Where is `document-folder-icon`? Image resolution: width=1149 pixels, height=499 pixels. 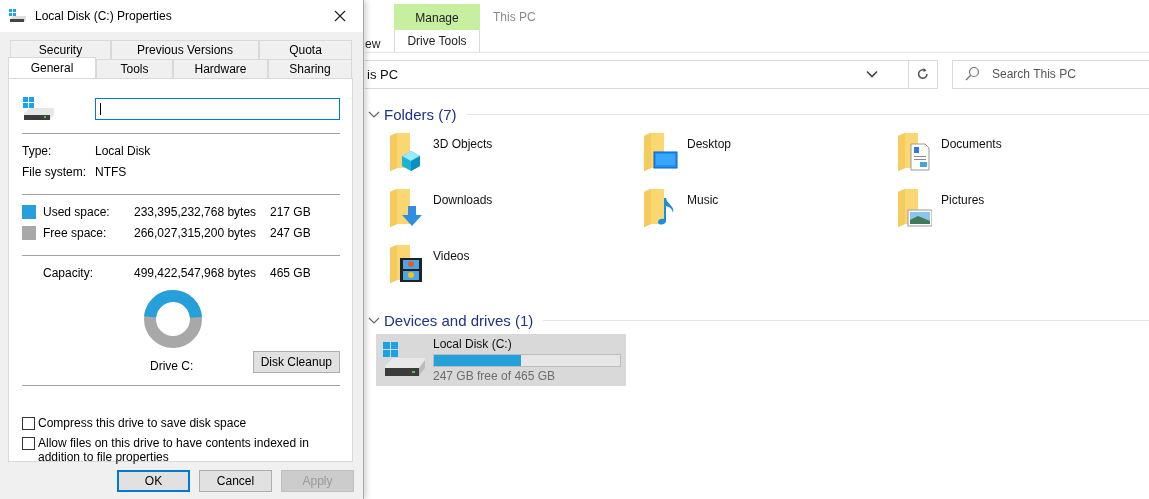 document-folder-icon is located at coordinates (914, 152).